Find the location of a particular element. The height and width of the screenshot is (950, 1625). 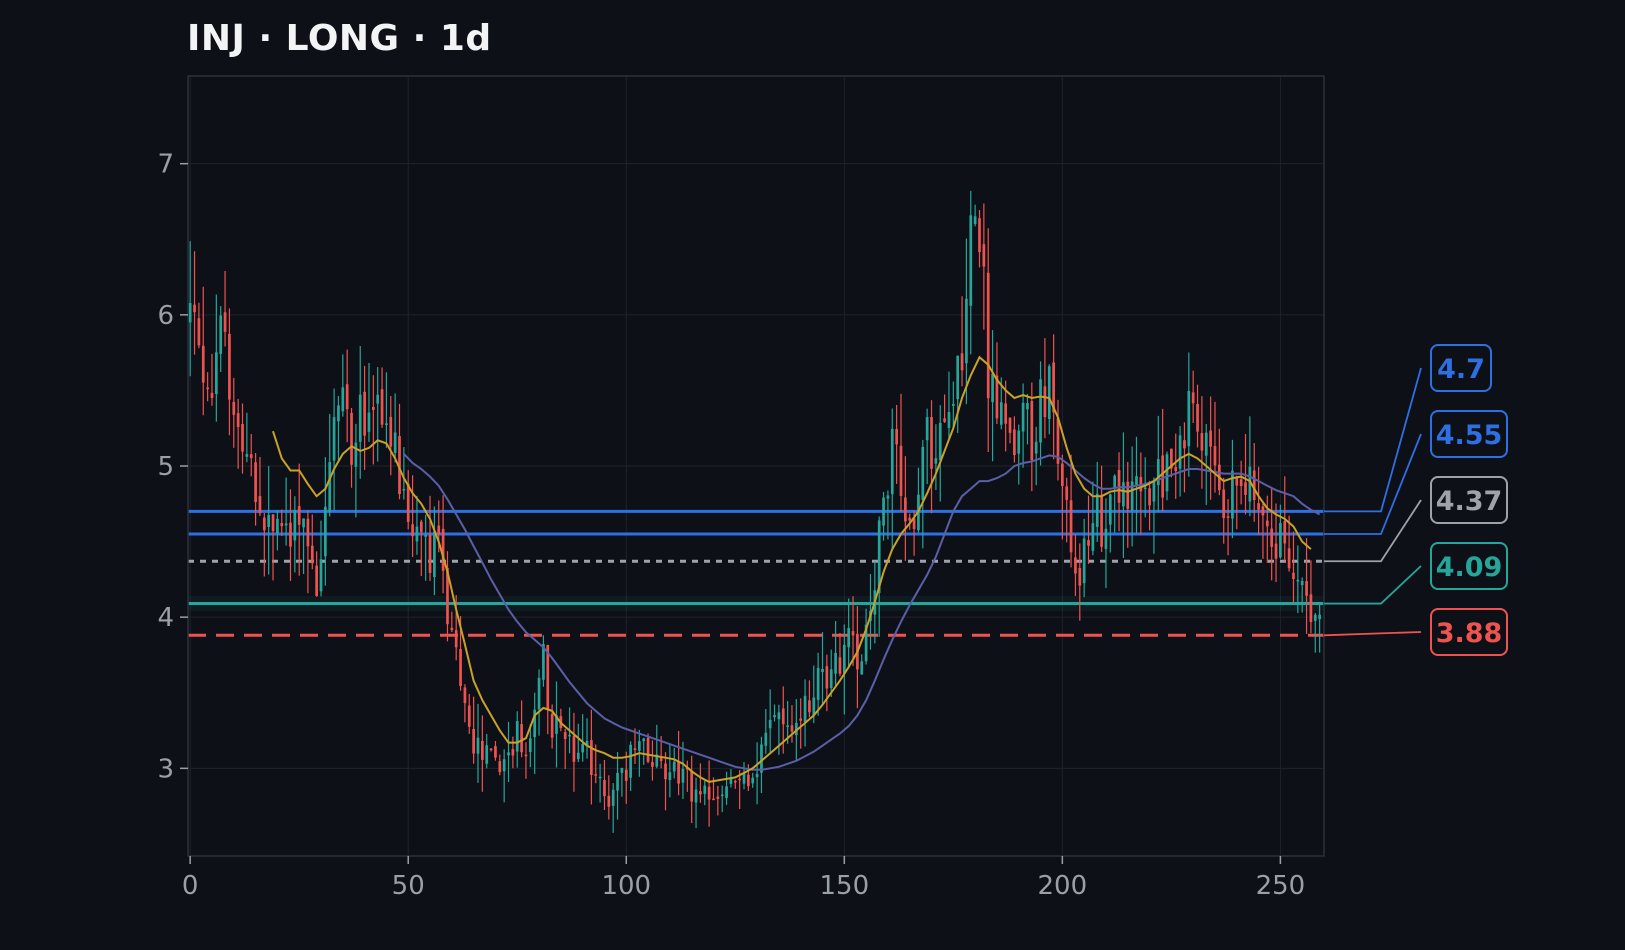

level-label-4.55: 4.55 is located at coordinates (1469, 435).